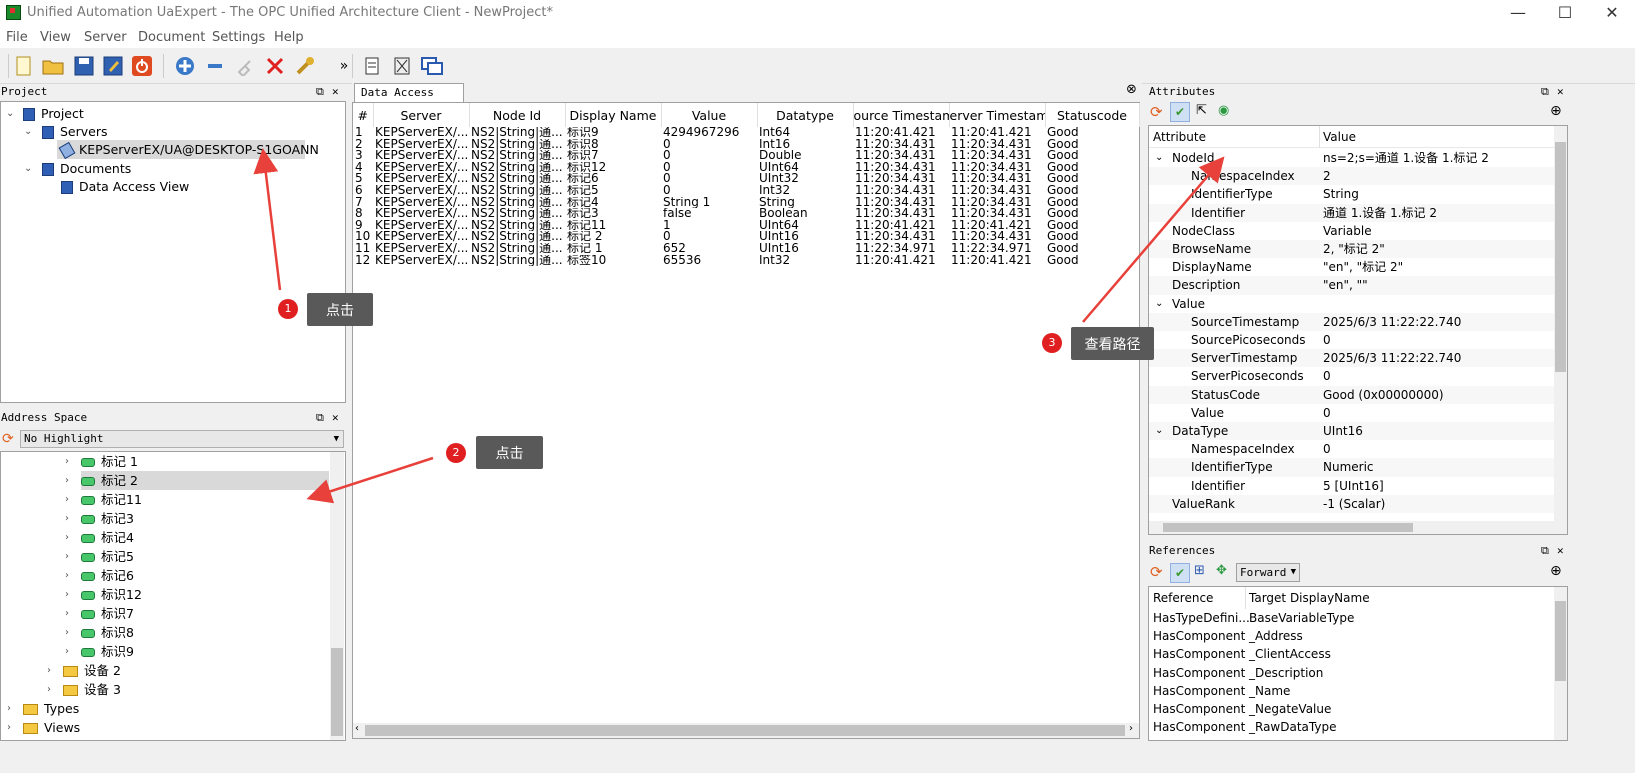 This screenshot has width=1635, height=773. What do you see at coordinates (1351, 158) in the screenshot?
I see `attribute-row: ⌄ NodeId ns=2;s=通道 1.设备 1.标记 2` at bounding box center [1351, 158].